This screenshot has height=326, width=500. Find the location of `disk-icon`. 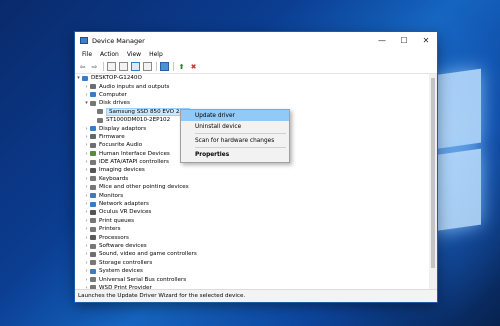

disk-icon is located at coordinates (93, 103).